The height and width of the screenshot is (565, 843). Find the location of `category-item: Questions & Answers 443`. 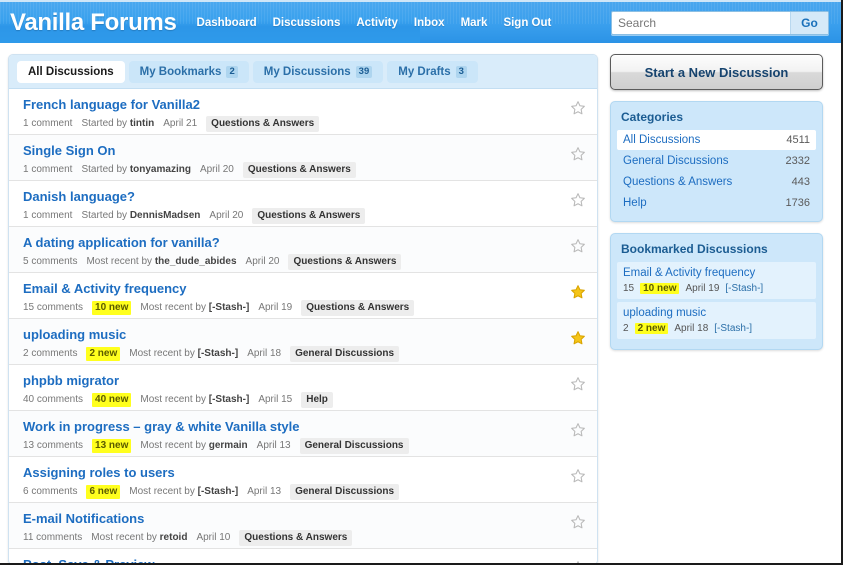

category-item: Questions & Answers 443 is located at coordinates (716, 182).